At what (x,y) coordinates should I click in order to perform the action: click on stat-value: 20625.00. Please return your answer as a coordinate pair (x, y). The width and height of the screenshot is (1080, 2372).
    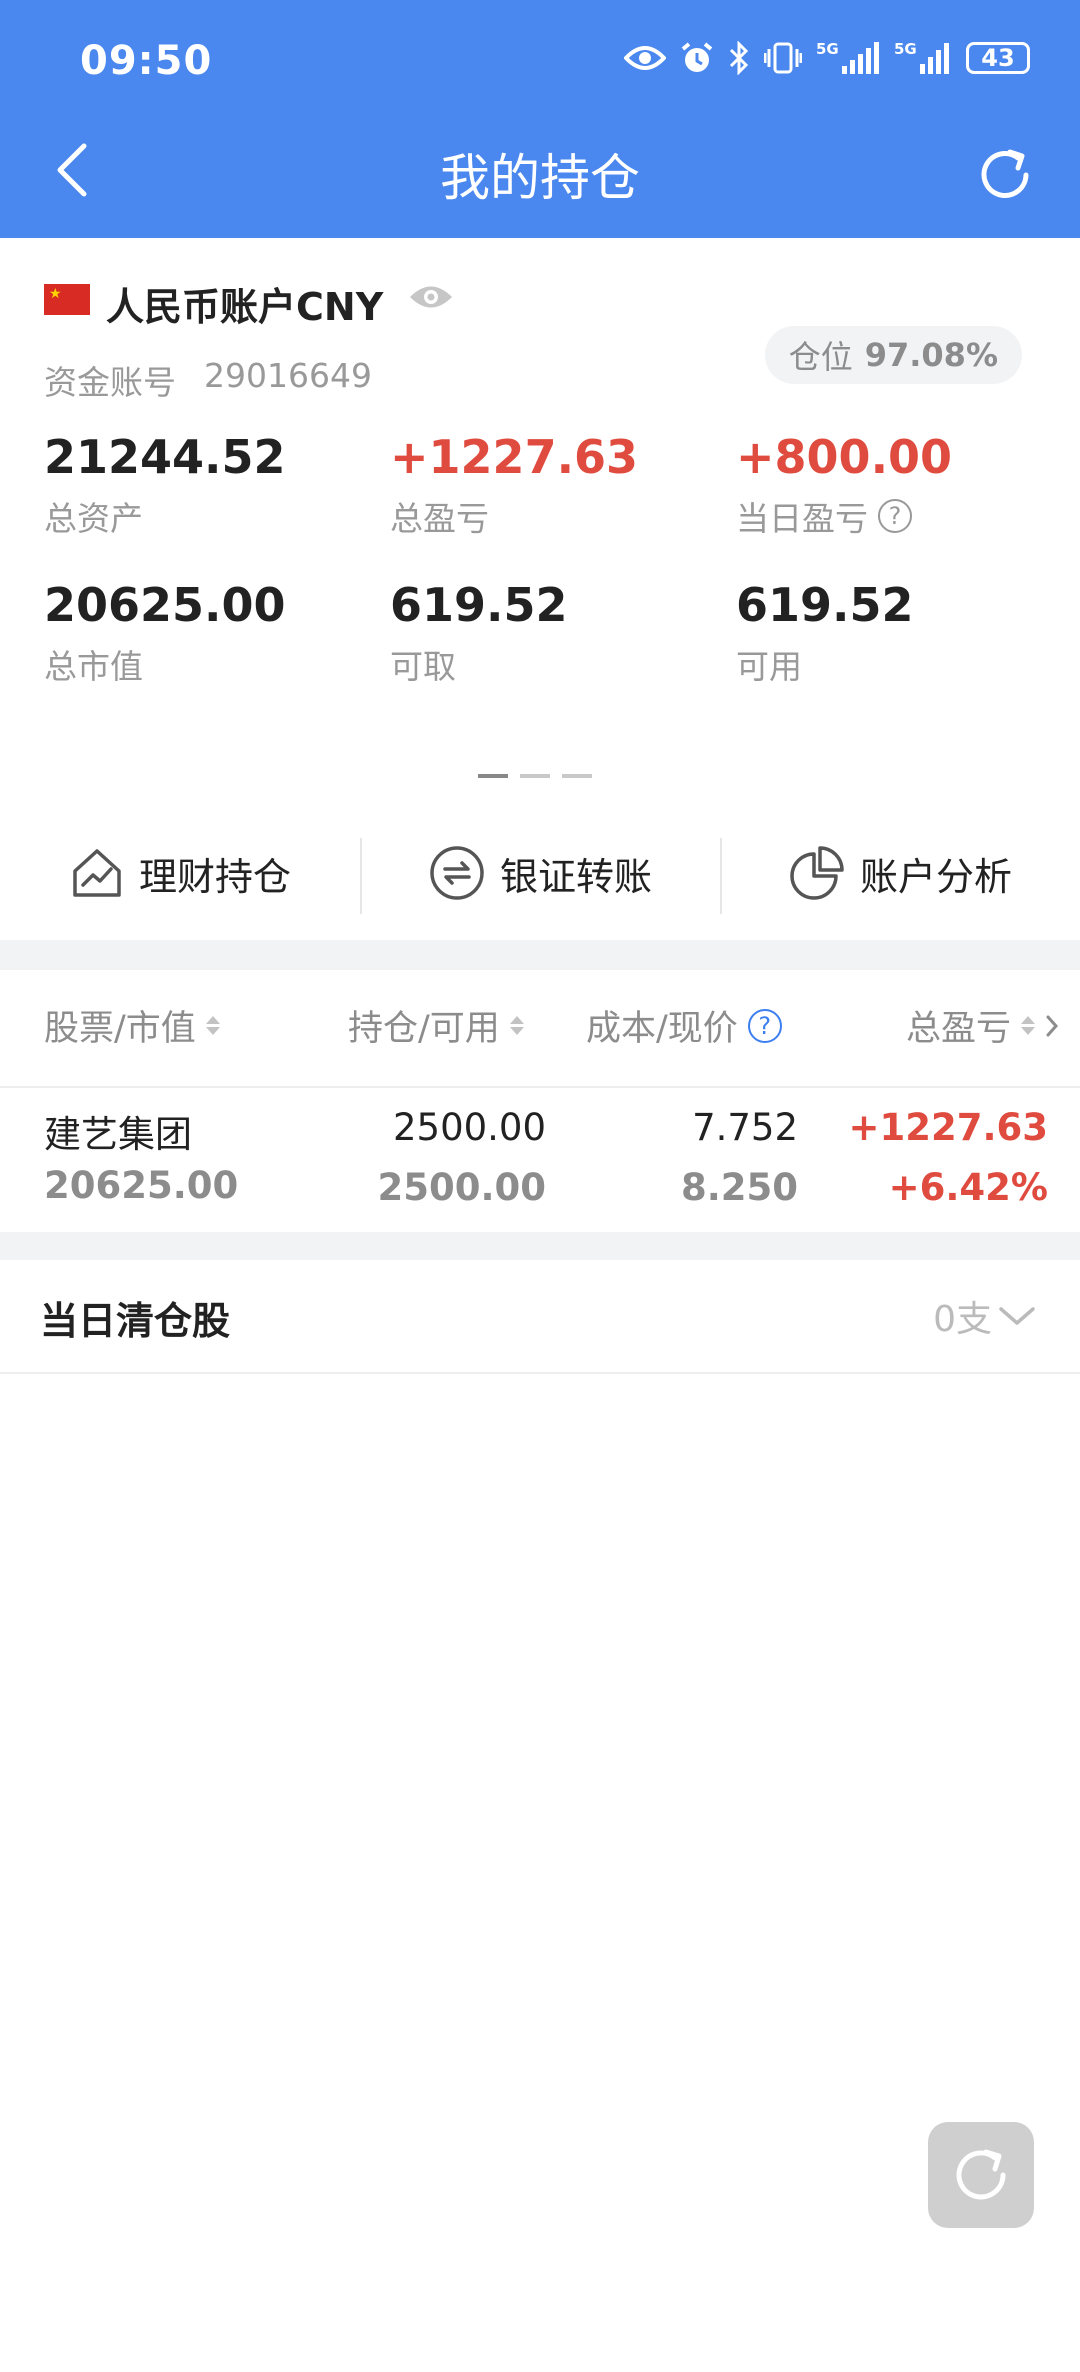
    Looking at the image, I should click on (165, 605).